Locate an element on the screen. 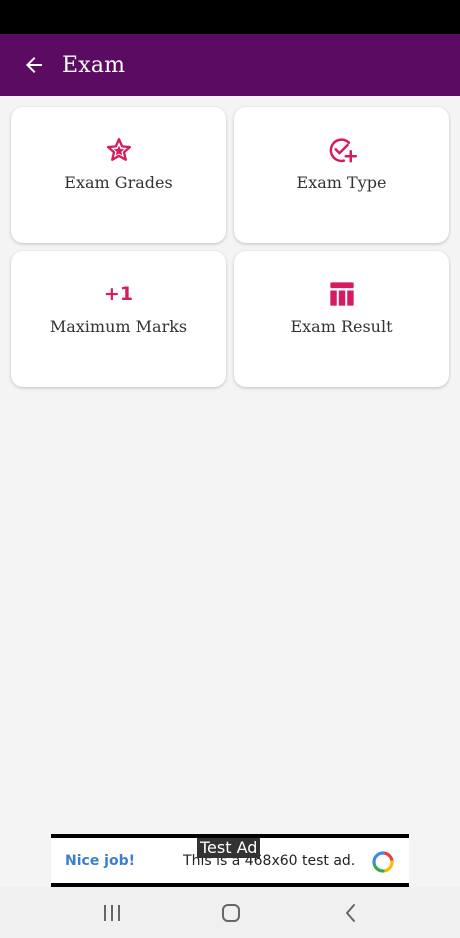 The height and width of the screenshot is (938, 460). exam-result-card: Exam Result is located at coordinates (341, 319).